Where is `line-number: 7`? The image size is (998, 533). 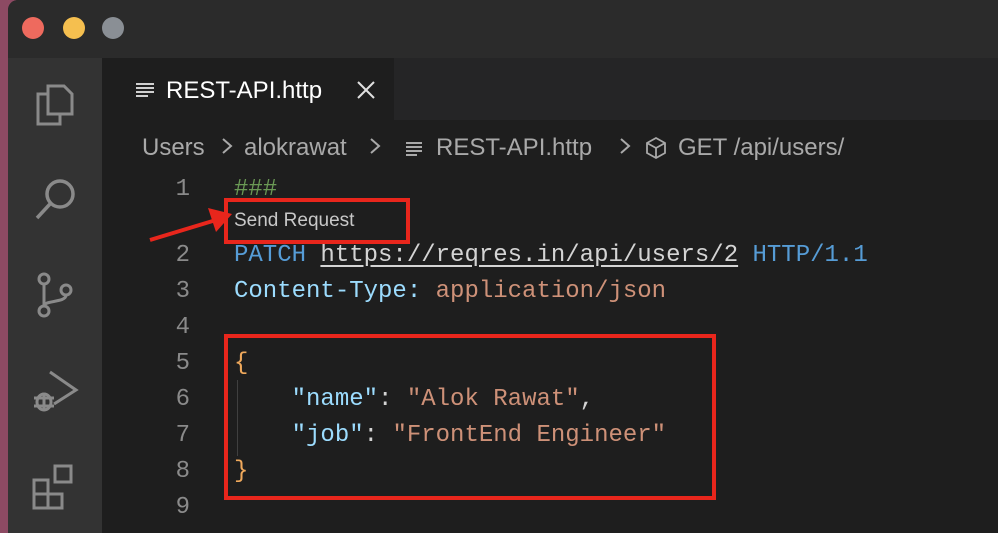 line-number: 7 is located at coordinates (182, 435).